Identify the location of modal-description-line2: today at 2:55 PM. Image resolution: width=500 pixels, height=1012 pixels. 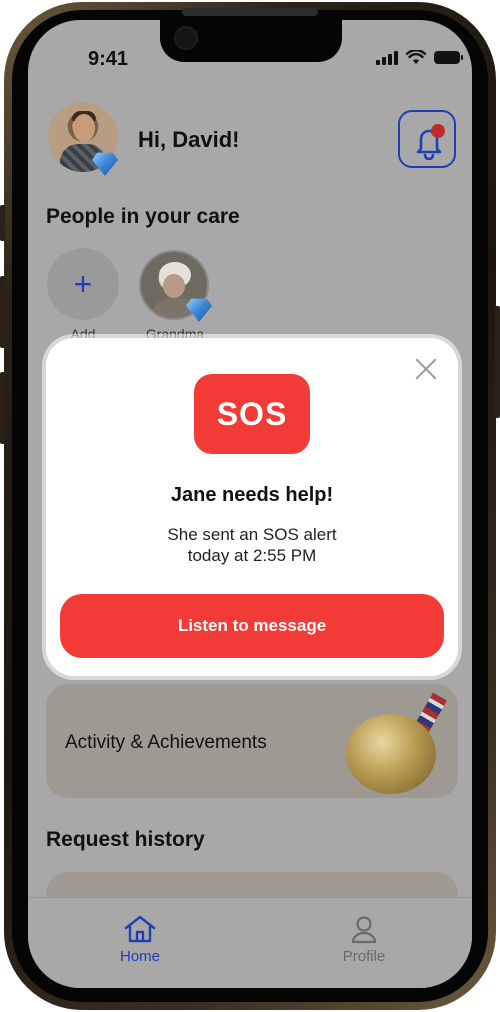
(252, 555).